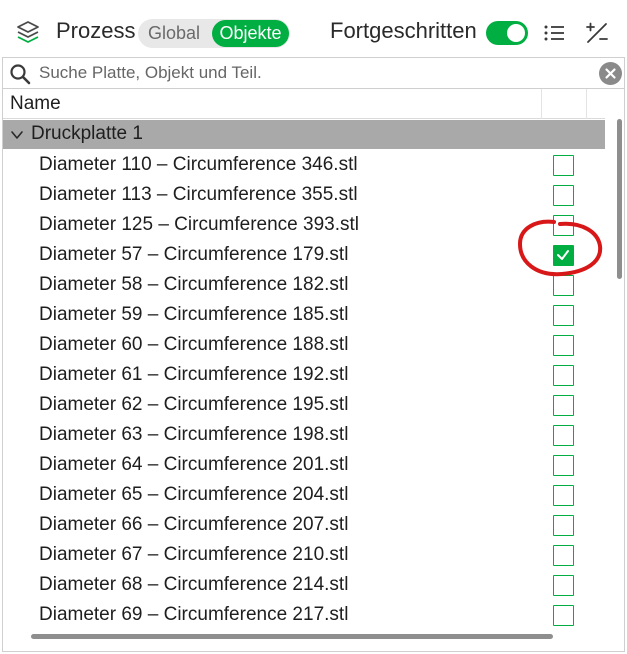 Image resolution: width=627 pixels, height=654 pixels. I want to click on table-header: Name, so click(304, 104).